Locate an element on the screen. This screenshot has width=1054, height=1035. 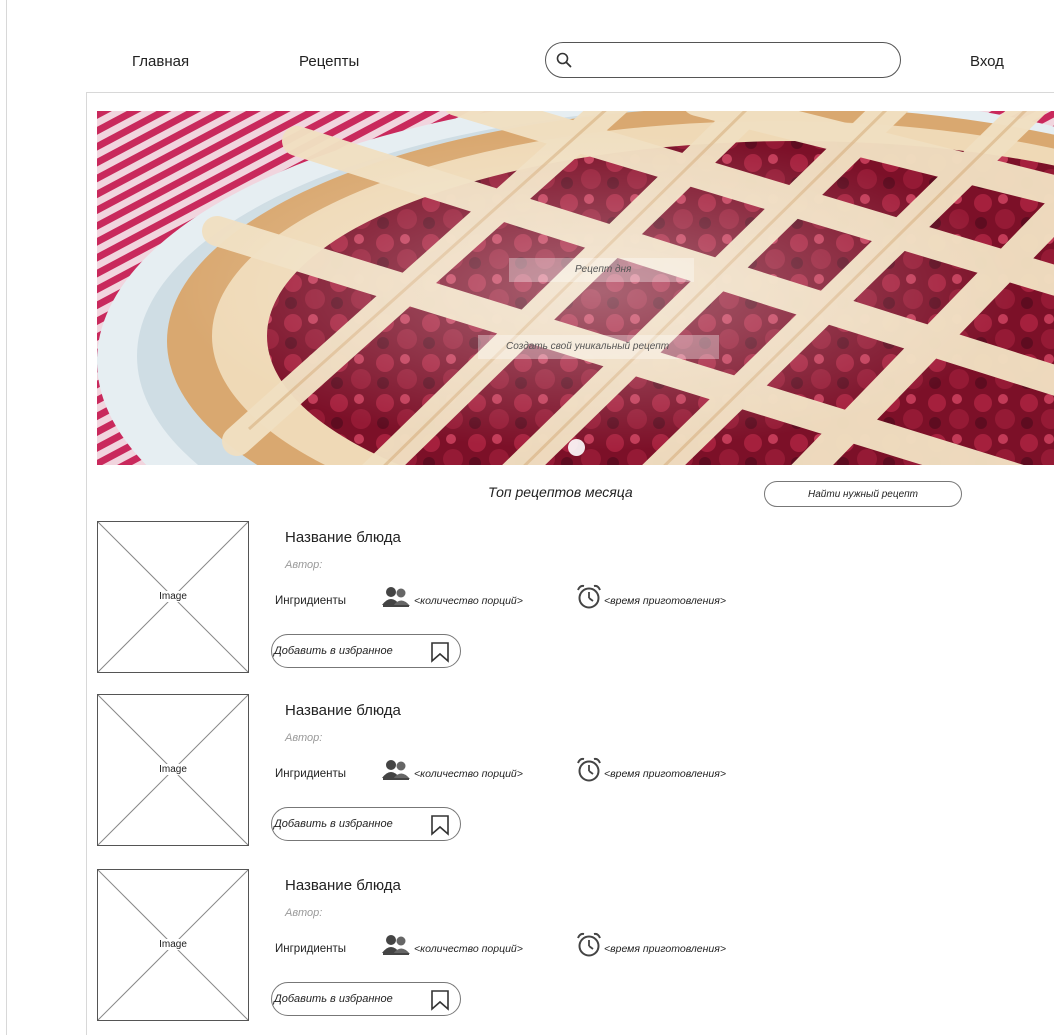
section-title: Топ рецептов месяца is located at coordinates (560, 492).